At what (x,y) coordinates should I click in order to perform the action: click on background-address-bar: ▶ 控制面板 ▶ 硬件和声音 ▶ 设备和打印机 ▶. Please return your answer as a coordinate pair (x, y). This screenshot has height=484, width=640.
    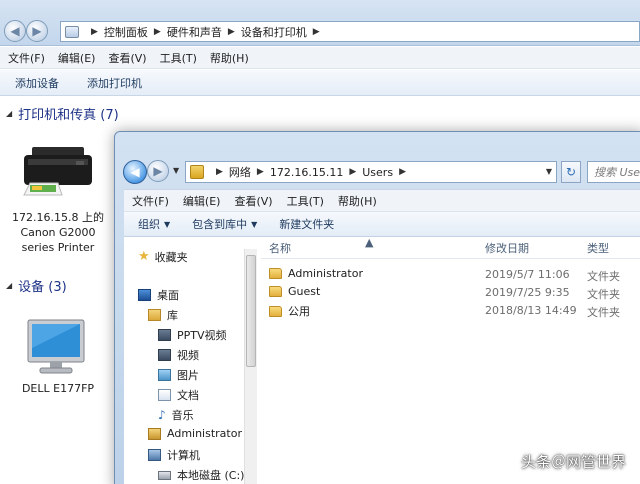
    Looking at the image, I should click on (350, 31).